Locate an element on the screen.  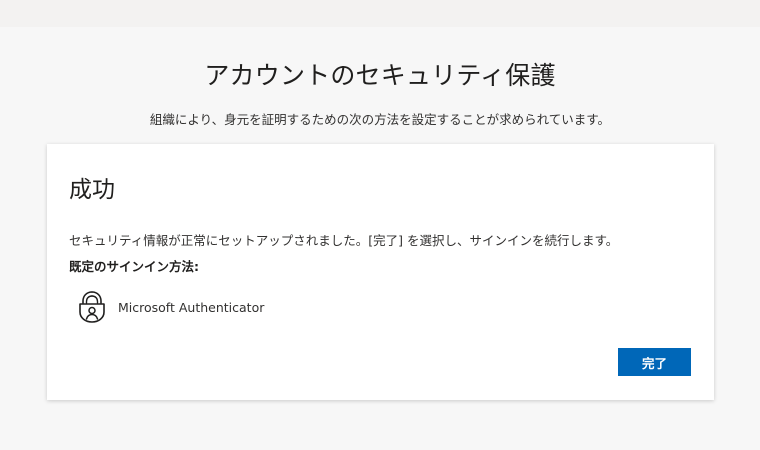
top-strip is located at coordinates (380, 13).